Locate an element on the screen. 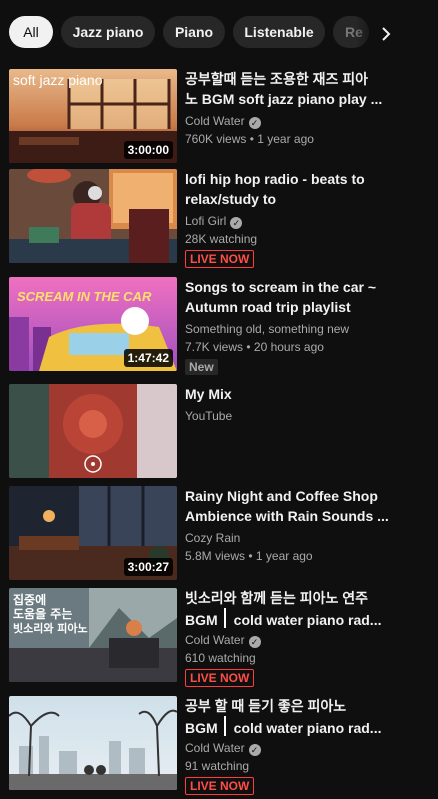 The height and width of the screenshot is (799, 438). chip-all: All is located at coordinates (31, 32).